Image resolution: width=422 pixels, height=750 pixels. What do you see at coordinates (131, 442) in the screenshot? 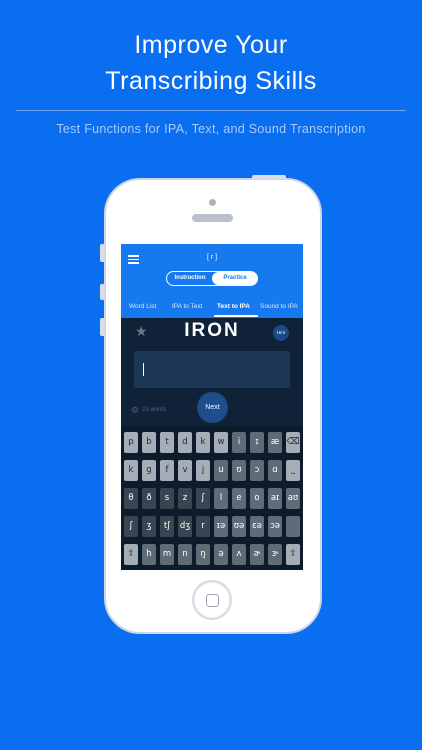
I see `key: p` at bounding box center [131, 442].